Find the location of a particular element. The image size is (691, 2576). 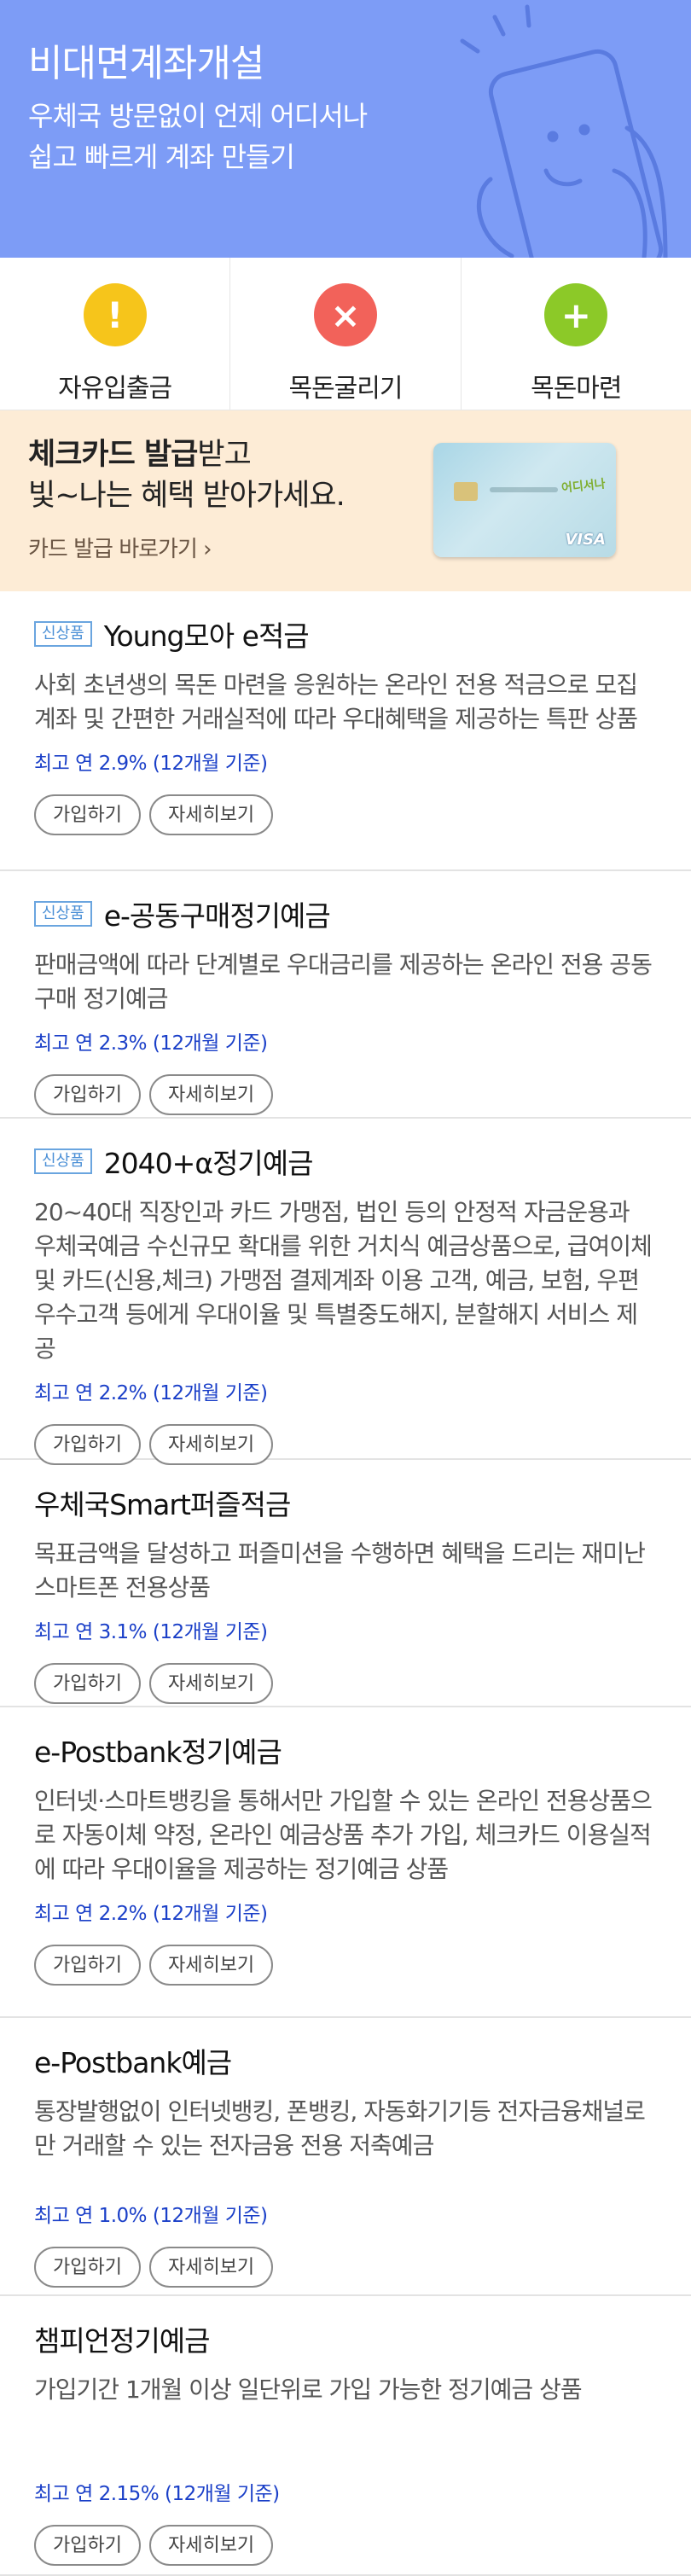

banner-title-line2: 빛~나는 혜택 받아가세요. is located at coordinates (187, 496).